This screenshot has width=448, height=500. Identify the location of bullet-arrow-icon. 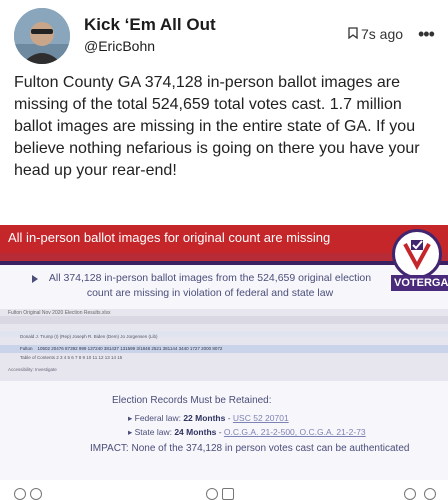
(35, 279).